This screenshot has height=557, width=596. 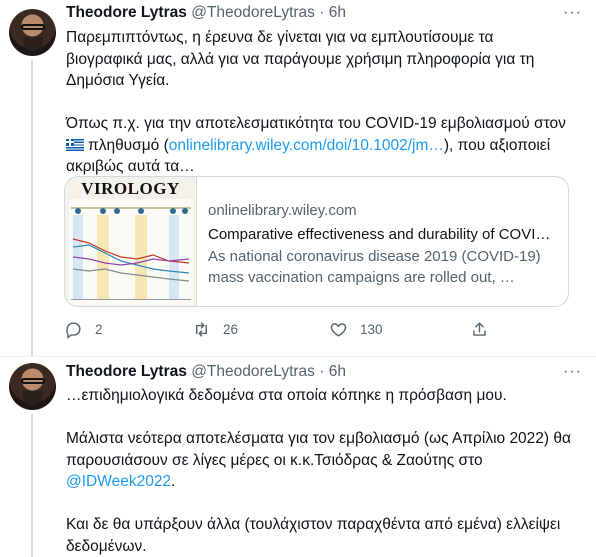 I want to click on reply-count: 2, so click(x=99, y=329).